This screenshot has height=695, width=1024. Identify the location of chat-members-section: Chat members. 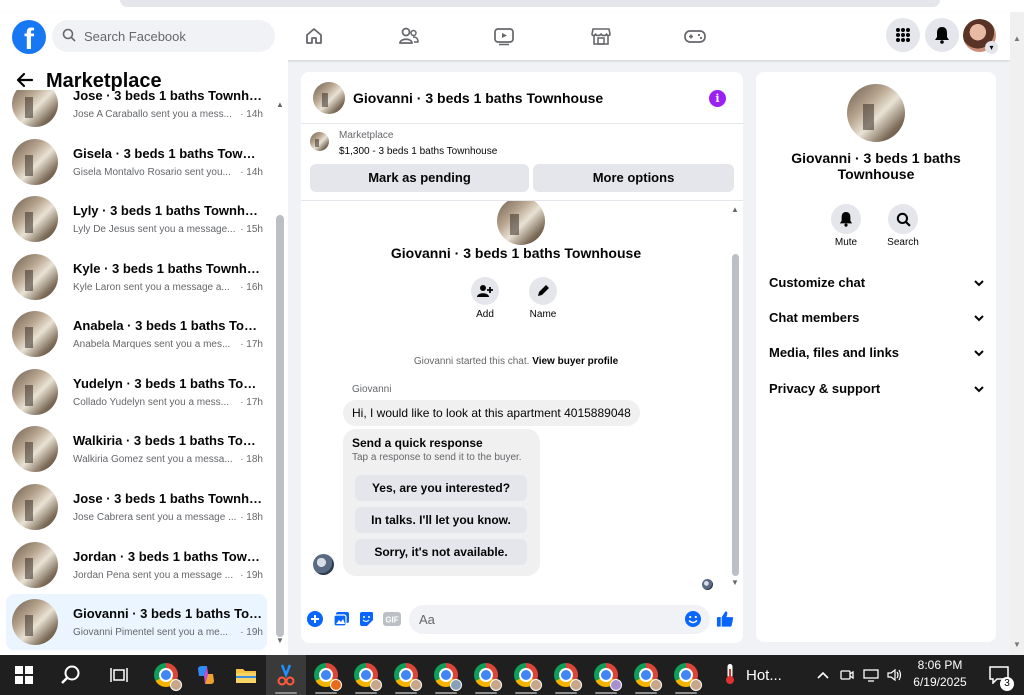
(876, 317).